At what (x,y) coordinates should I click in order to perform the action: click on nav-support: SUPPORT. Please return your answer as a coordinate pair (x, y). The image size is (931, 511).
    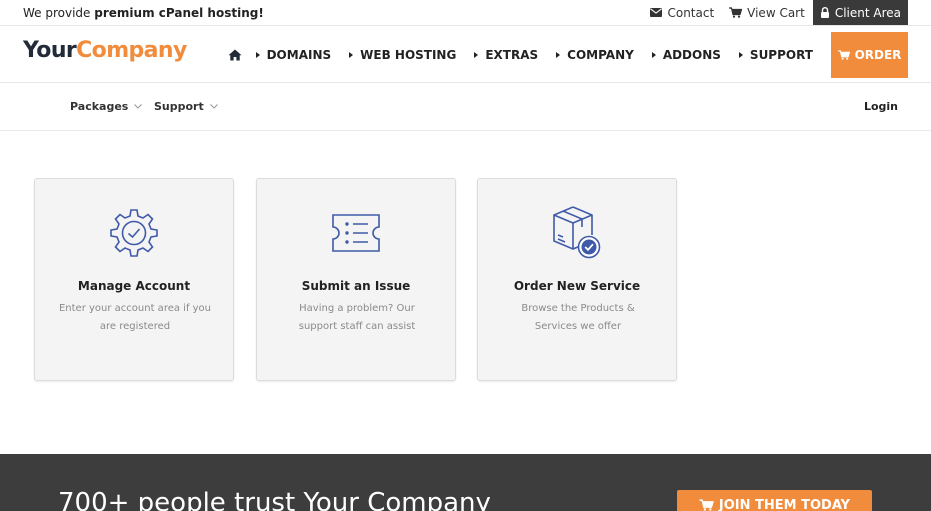
    Looking at the image, I should click on (775, 54).